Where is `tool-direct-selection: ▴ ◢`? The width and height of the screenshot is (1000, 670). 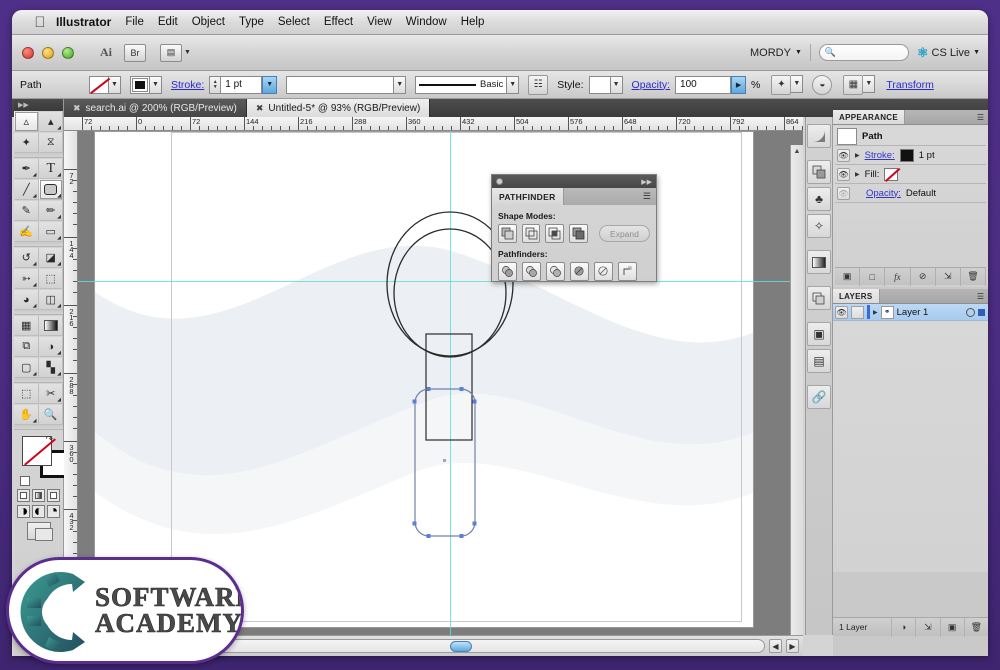
tool-direct-selection: ▴ ◢ is located at coordinates (50, 121).